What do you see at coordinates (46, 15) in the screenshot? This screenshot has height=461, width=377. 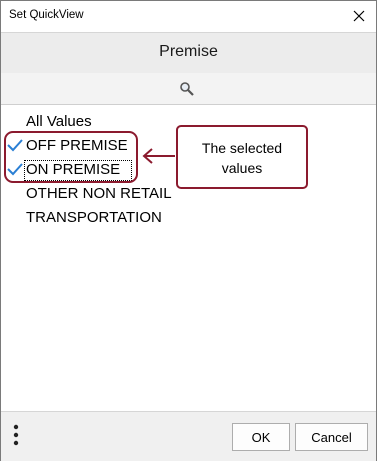 I see `window-title: Set QuickView` at bounding box center [46, 15].